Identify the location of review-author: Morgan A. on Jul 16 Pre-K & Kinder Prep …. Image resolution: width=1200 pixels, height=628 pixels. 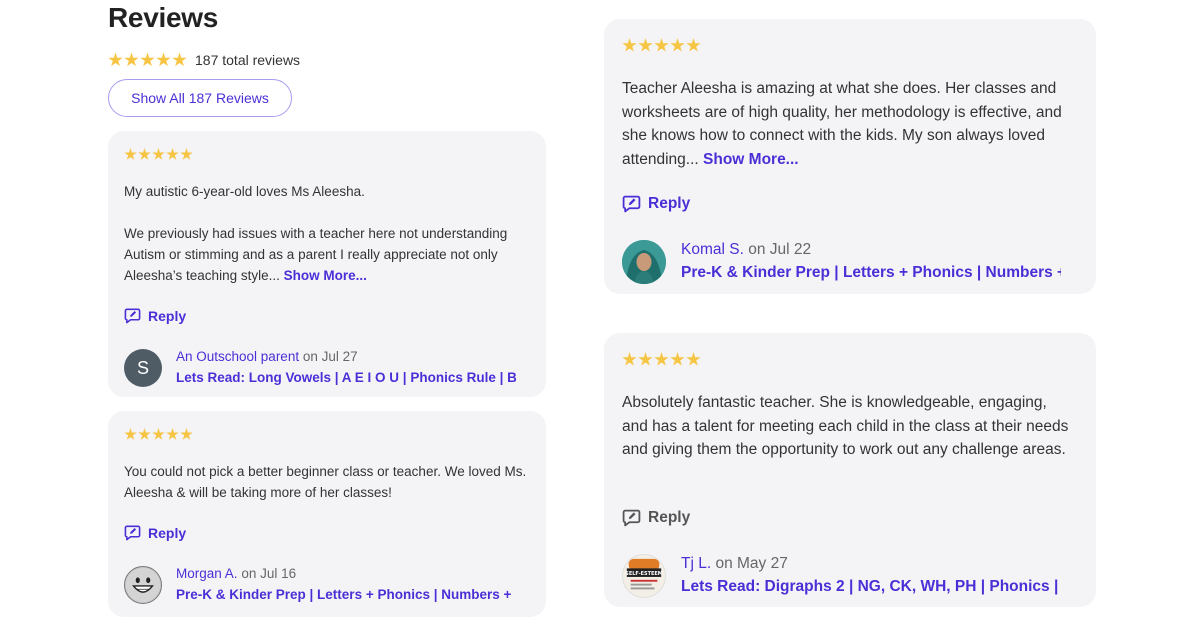
(320, 585).